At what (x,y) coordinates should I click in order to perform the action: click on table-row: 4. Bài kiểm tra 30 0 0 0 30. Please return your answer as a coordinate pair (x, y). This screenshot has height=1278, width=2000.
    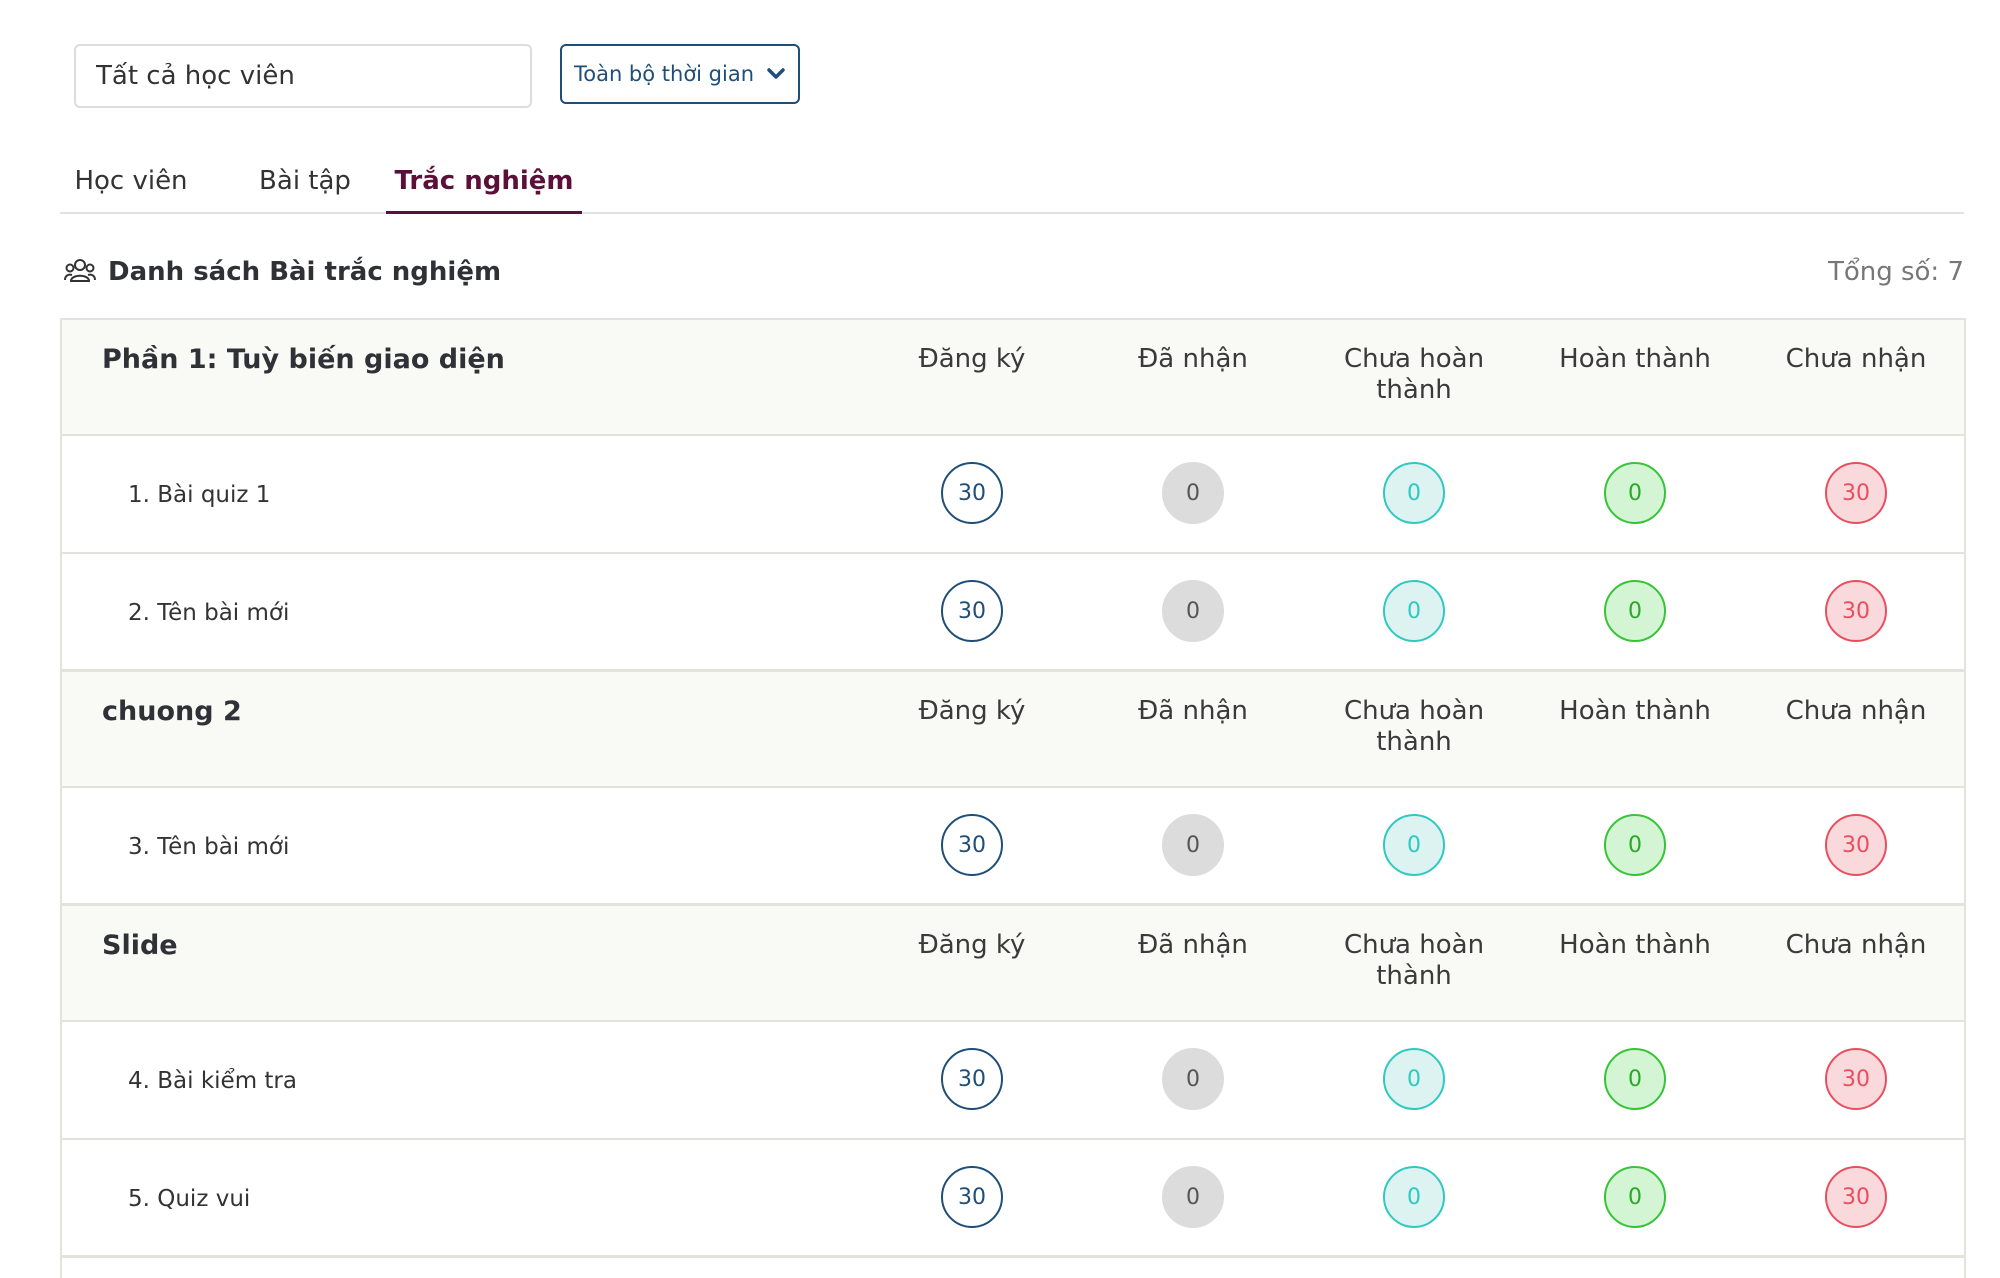
    Looking at the image, I should click on (1013, 1081).